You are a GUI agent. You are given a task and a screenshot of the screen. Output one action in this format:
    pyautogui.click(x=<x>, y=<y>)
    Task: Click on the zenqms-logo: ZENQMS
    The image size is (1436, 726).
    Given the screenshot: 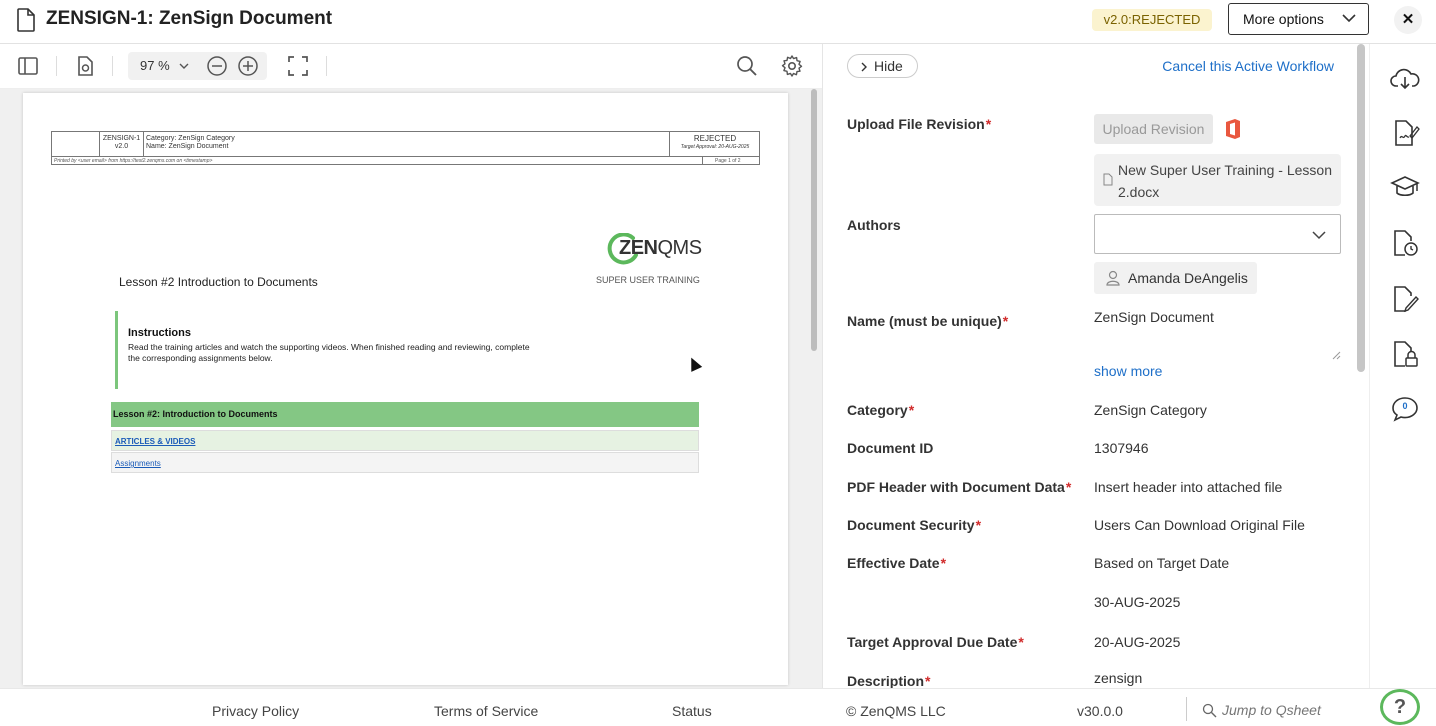 What is the action you would take?
    pyautogui.click(x=654, y=250)
    